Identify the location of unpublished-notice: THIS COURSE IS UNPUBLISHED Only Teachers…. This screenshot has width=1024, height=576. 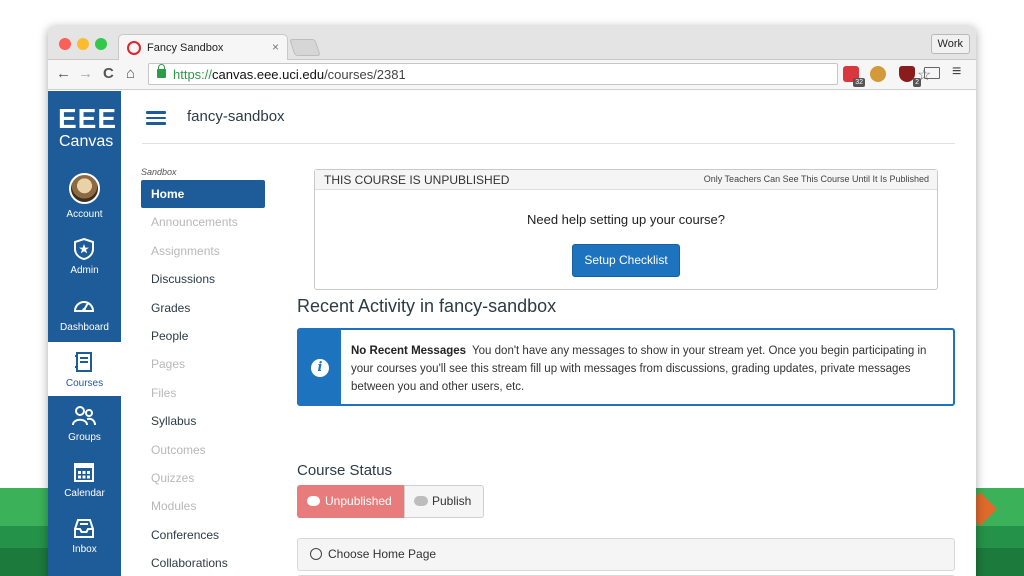
(626, 229).